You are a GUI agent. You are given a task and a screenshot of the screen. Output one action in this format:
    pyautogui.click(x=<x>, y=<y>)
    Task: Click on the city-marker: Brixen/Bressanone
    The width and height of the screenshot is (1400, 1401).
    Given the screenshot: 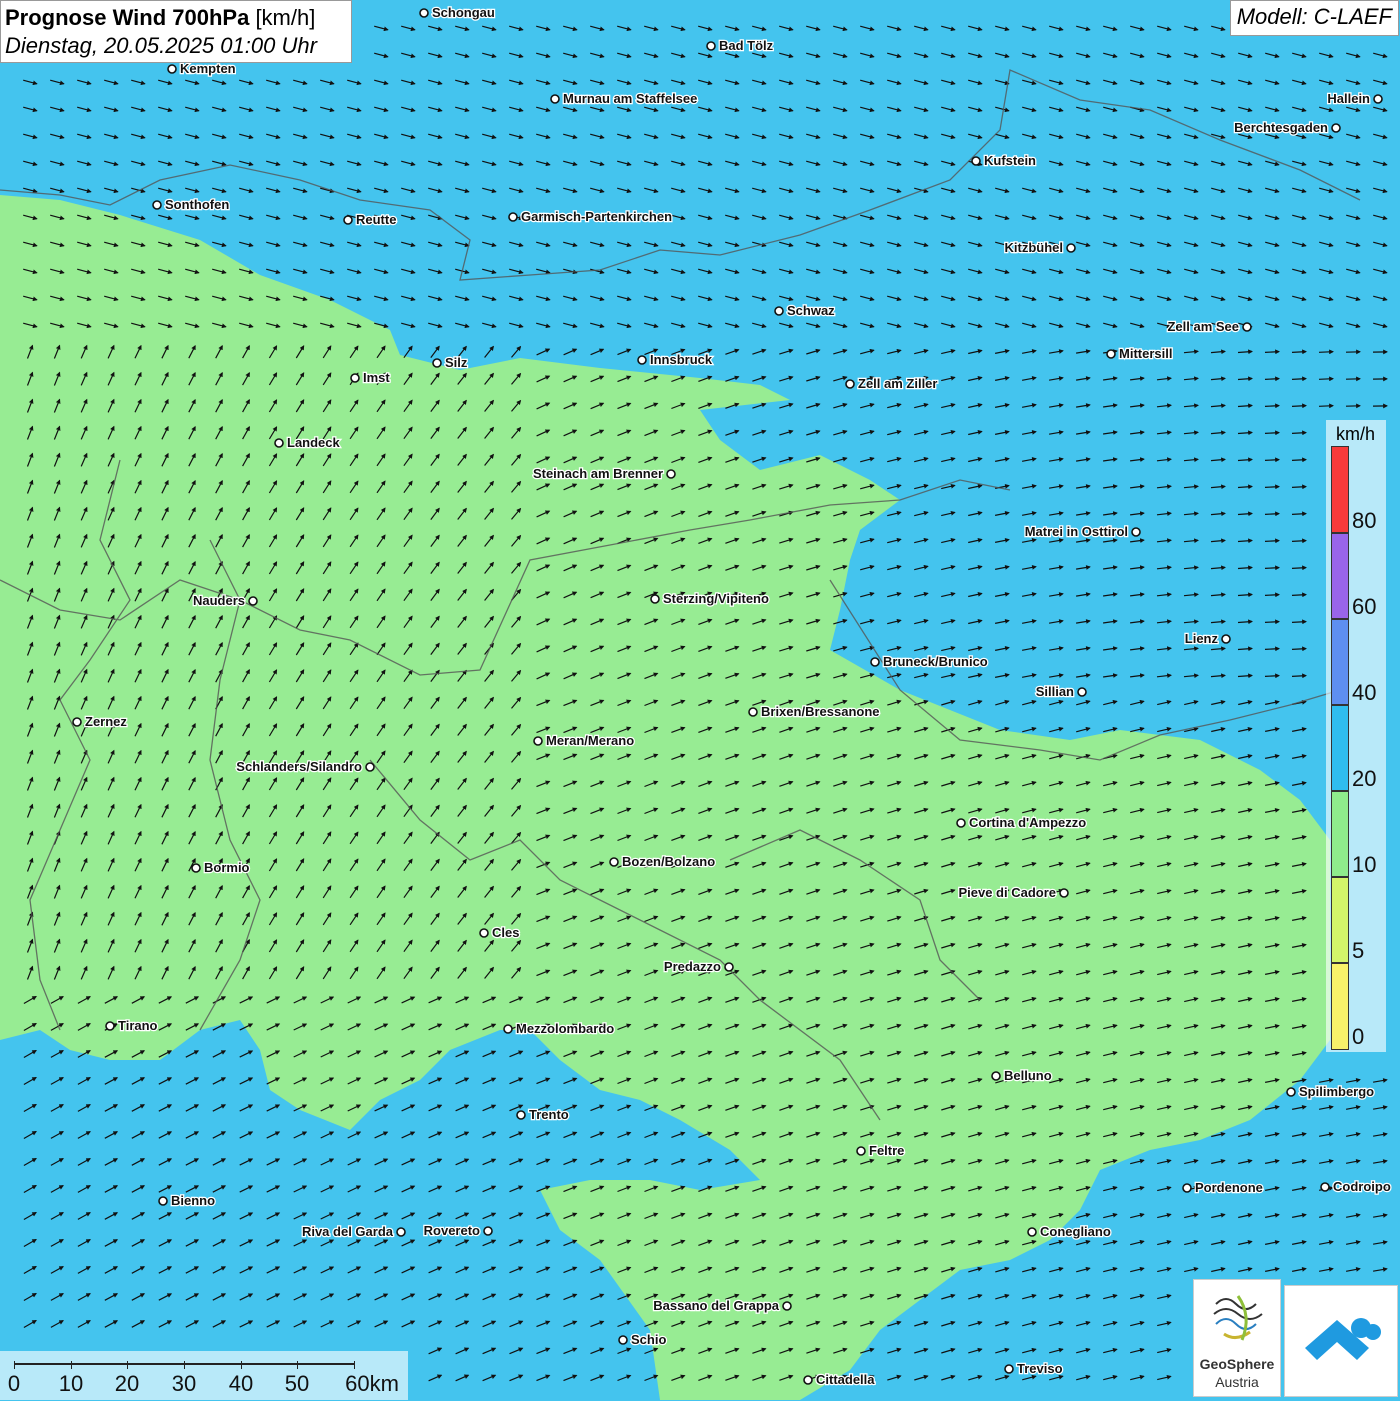 What is the action you would take?
    pyautogui.click(x=814, y=711)
    